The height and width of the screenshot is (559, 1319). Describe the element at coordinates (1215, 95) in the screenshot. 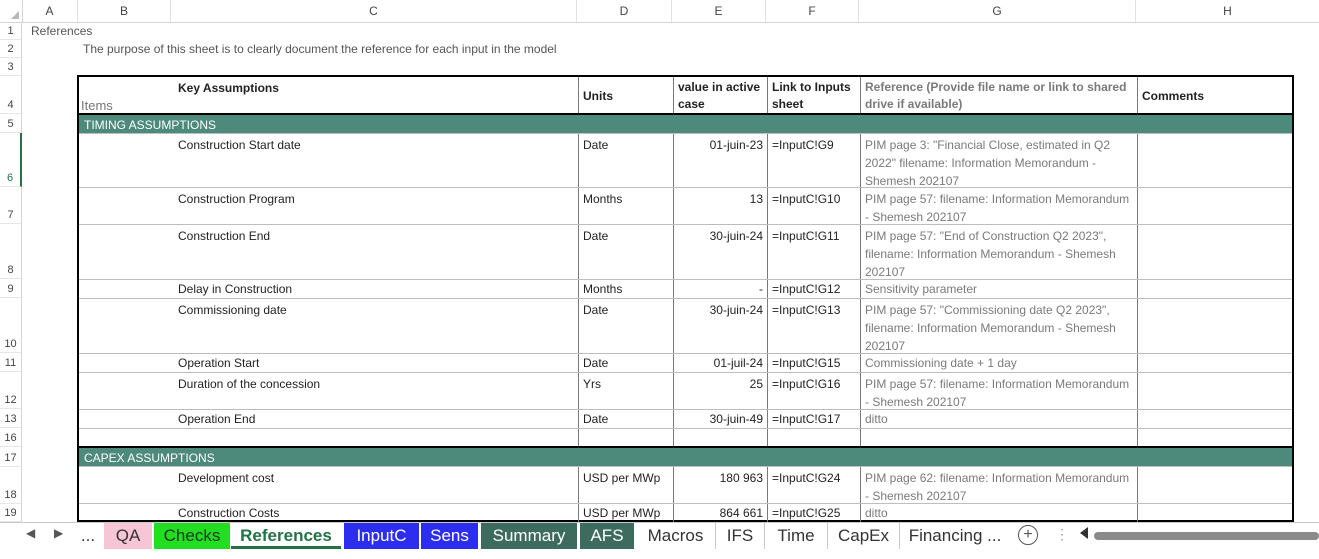

I see `header-comments: Comments` at that location.